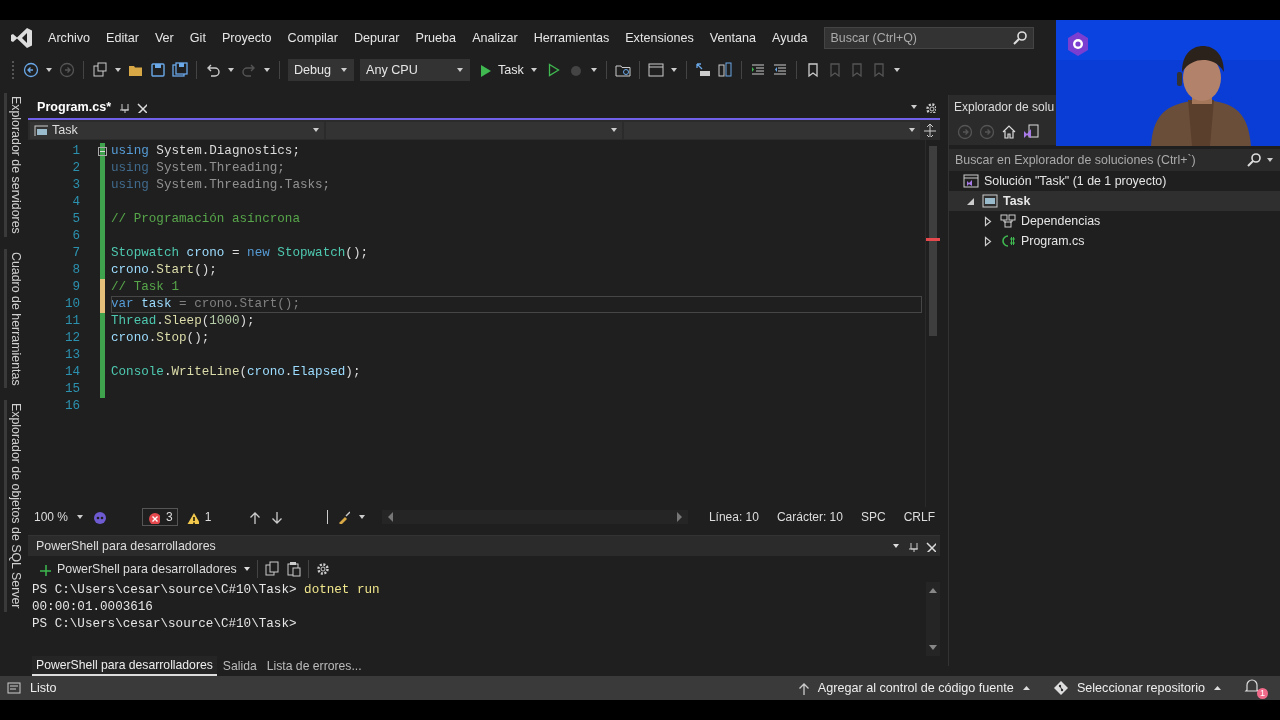  I want to click on code-line: Console.WriteLine(crono.Elapsed);, so click(516, 372).